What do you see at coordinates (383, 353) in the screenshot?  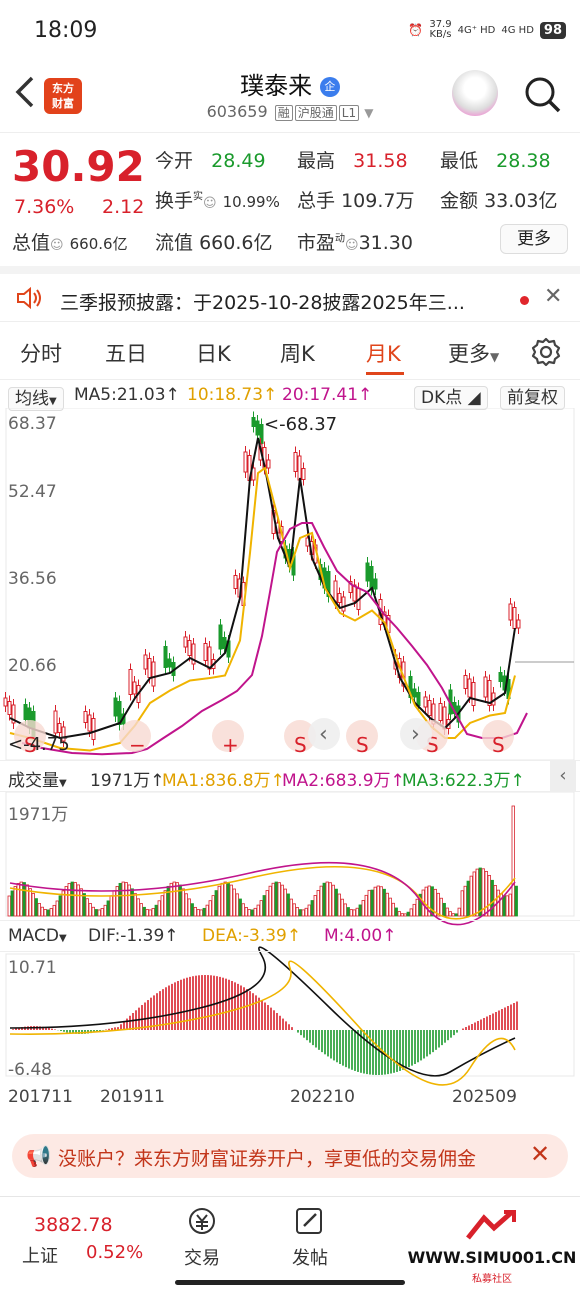 I see `tab-monthly: 月K` at bounding box center [383, 353].